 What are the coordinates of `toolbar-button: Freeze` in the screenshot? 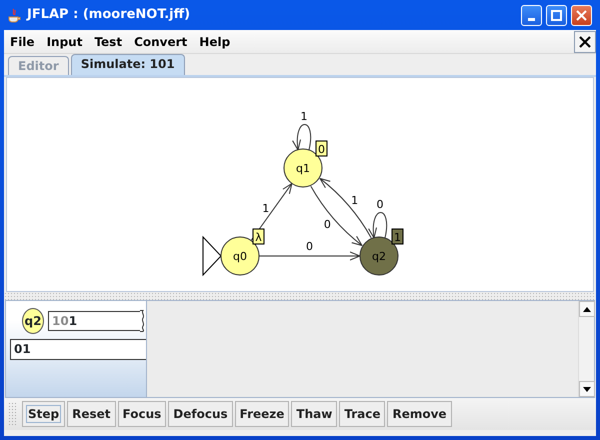 It's located at (262, 414).